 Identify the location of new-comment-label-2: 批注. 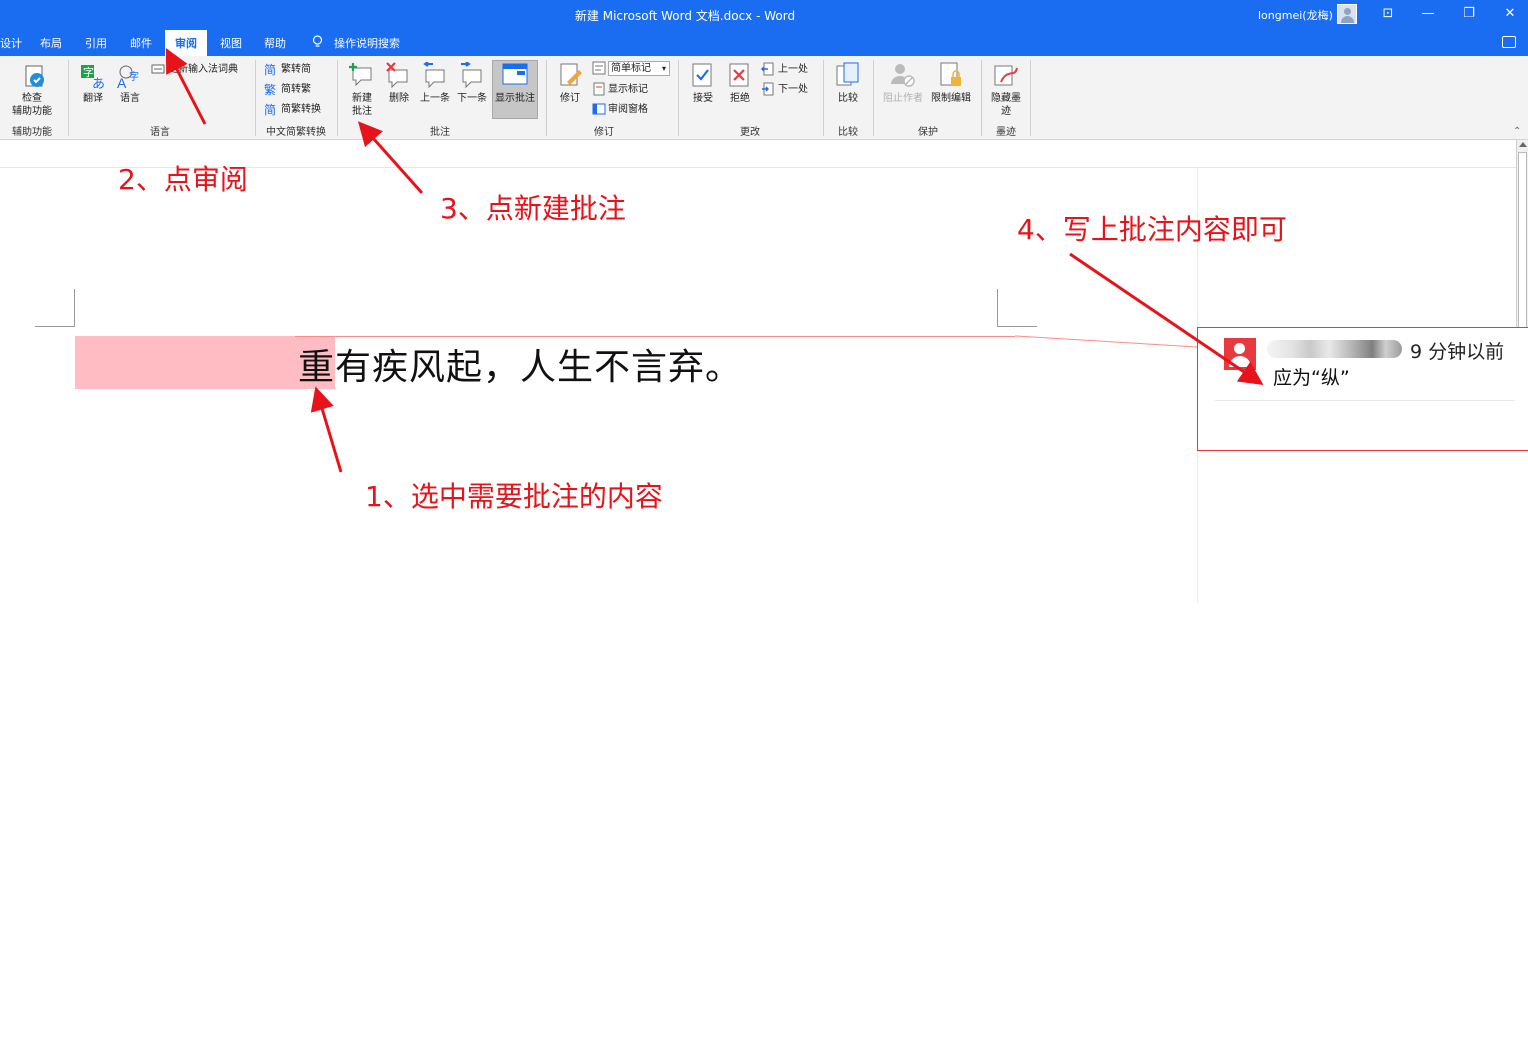
(362, 111).